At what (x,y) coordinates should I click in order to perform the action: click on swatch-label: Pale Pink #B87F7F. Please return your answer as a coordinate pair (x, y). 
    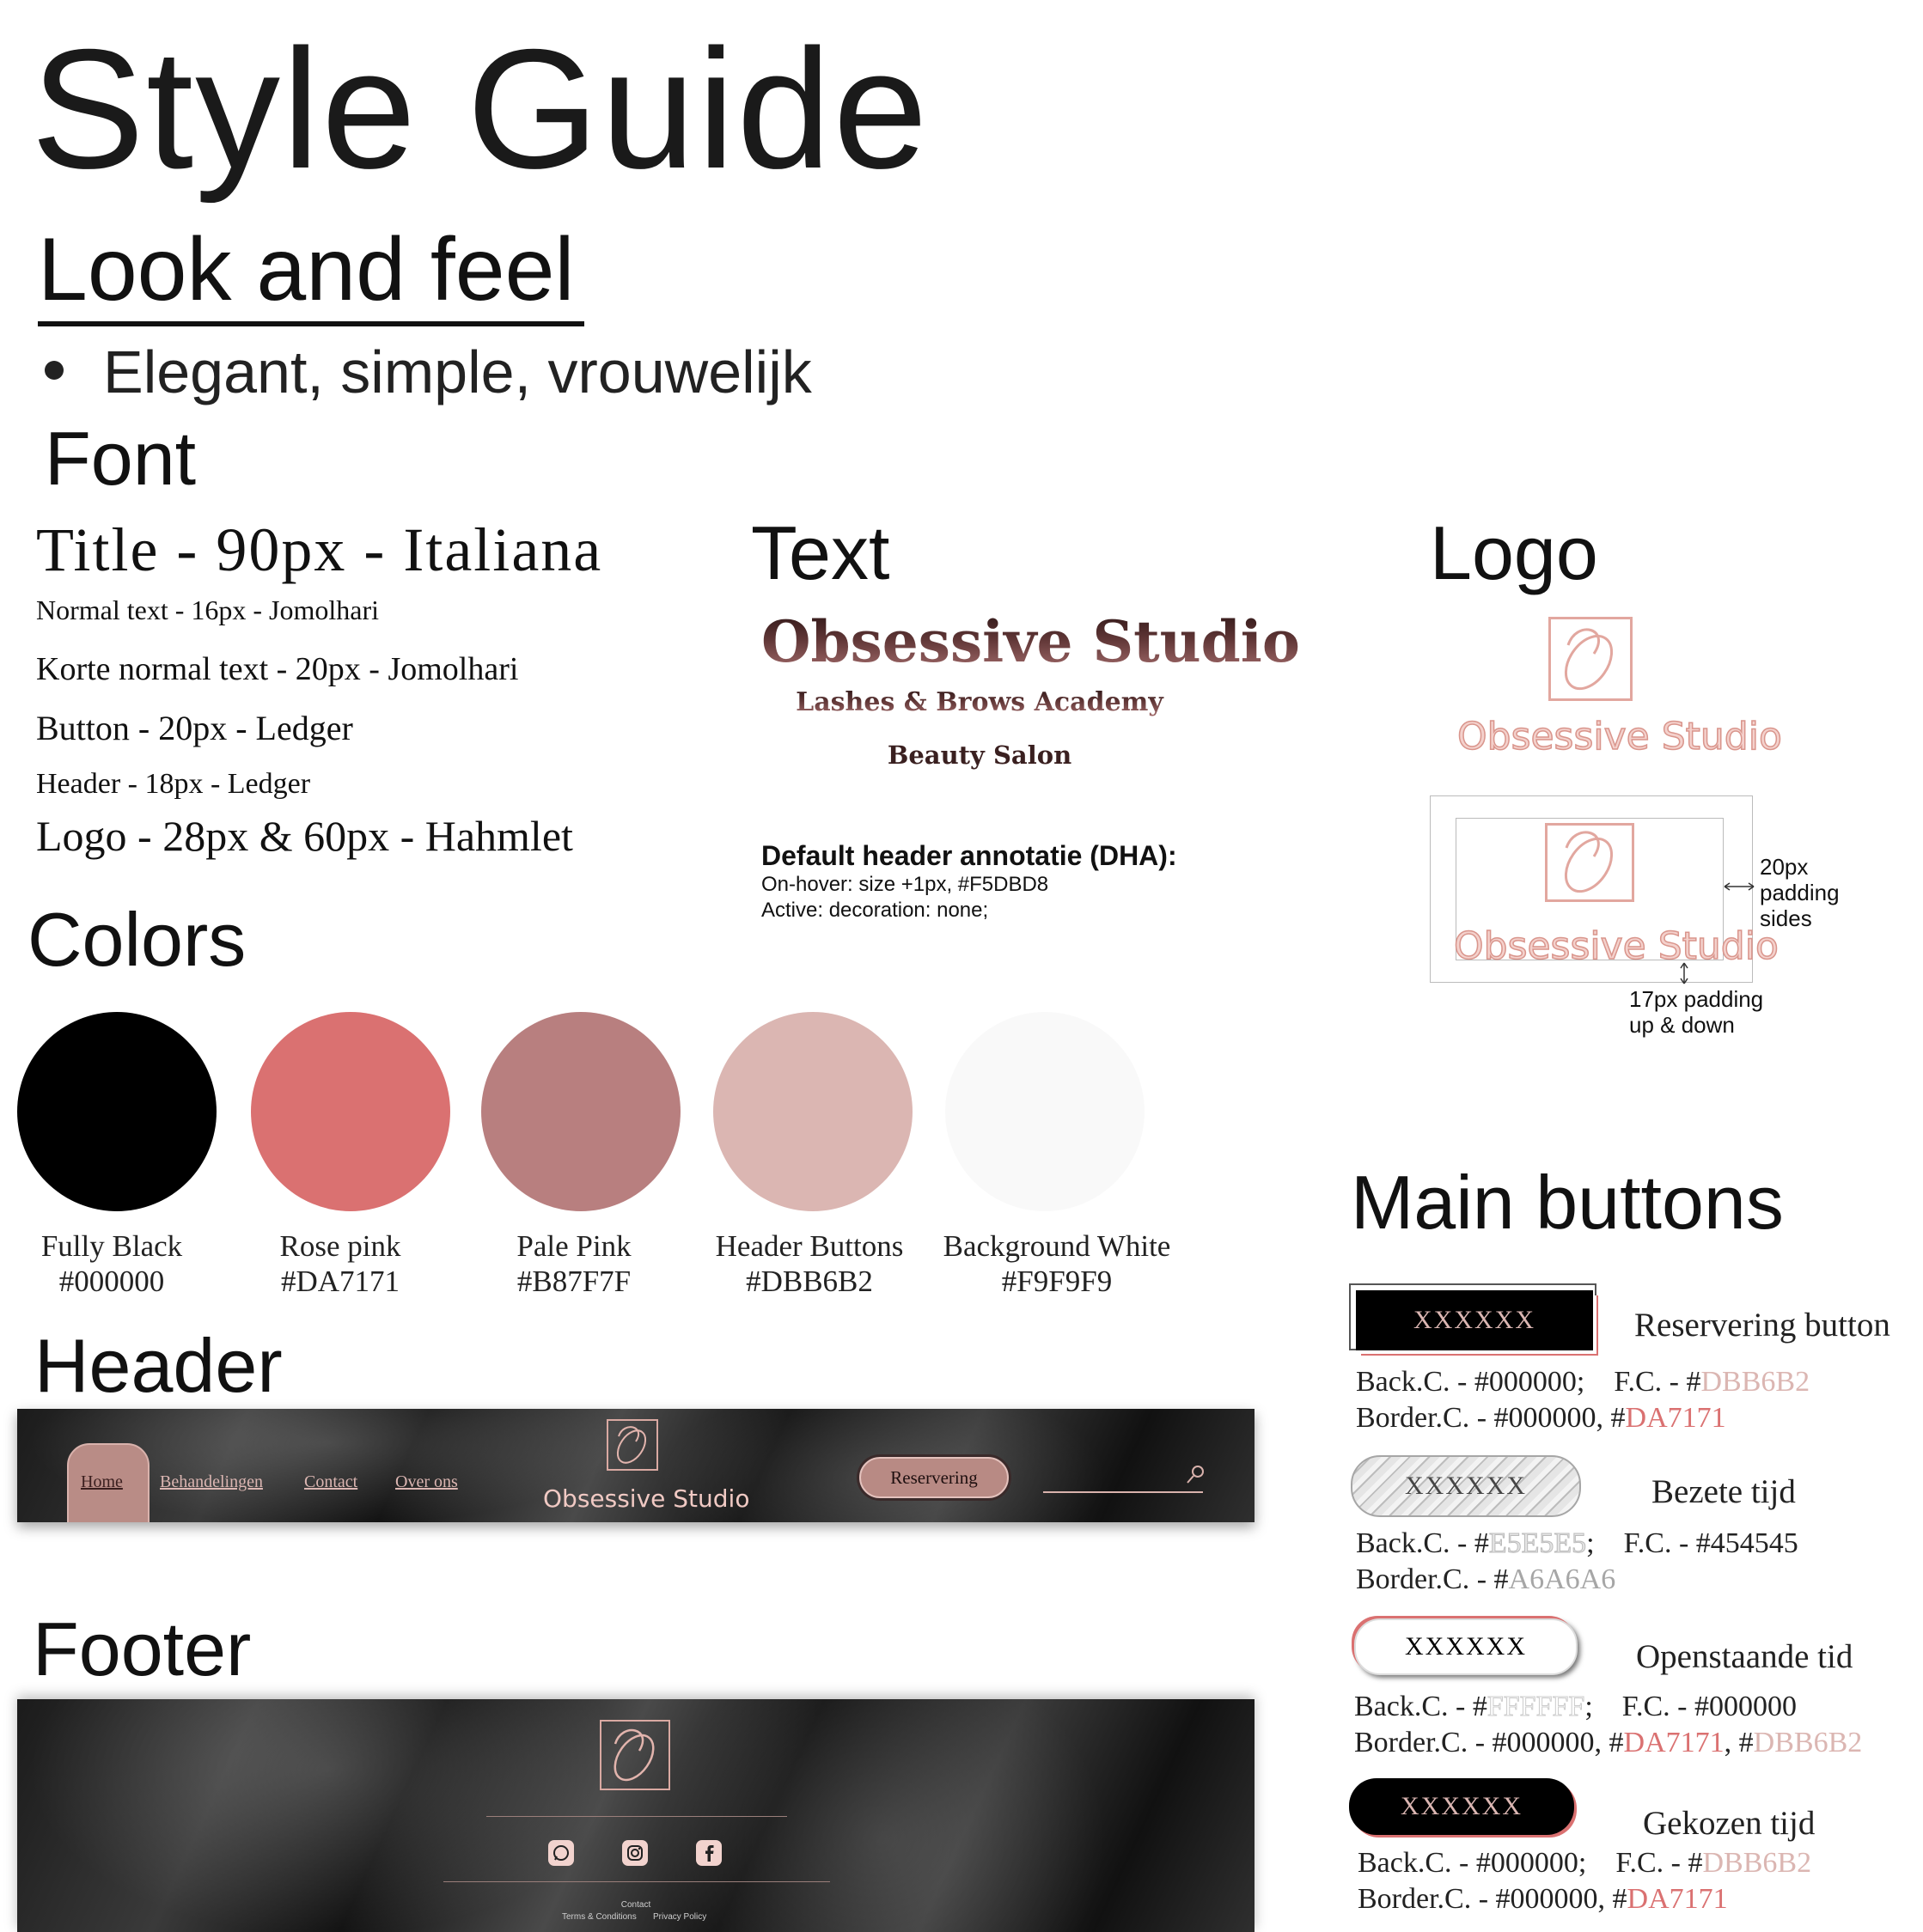
    Looking at the image, I should click on (574, 1263).